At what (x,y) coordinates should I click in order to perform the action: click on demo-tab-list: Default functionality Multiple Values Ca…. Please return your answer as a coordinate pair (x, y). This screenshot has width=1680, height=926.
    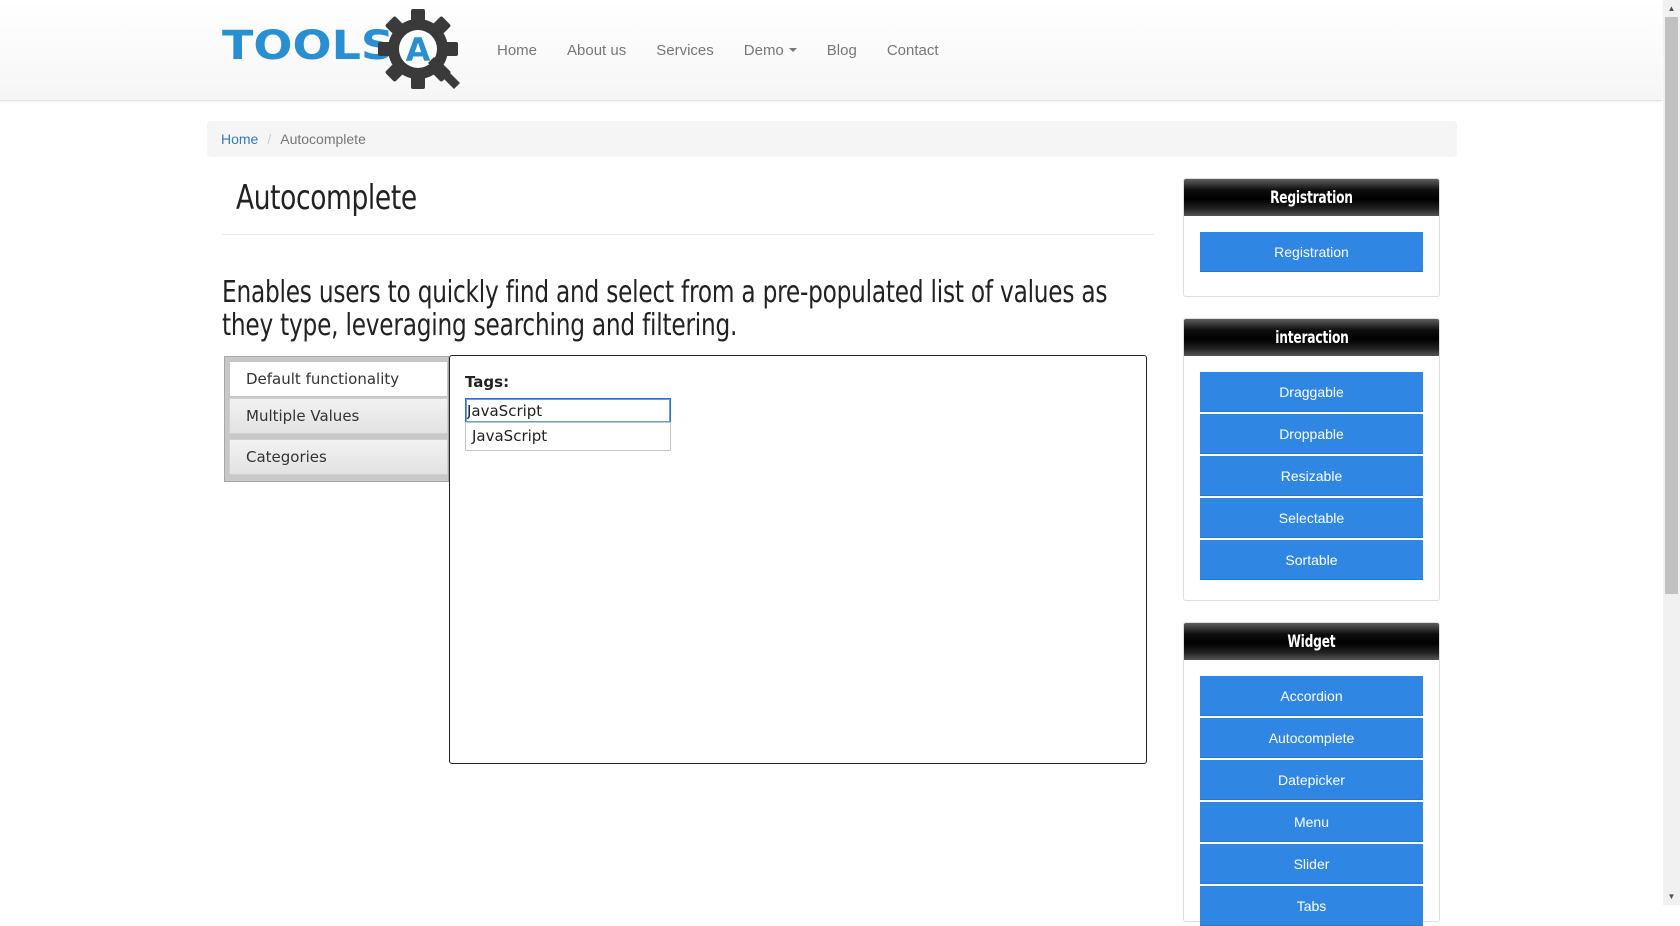
    Looking at the image, I should click on (336, 419).